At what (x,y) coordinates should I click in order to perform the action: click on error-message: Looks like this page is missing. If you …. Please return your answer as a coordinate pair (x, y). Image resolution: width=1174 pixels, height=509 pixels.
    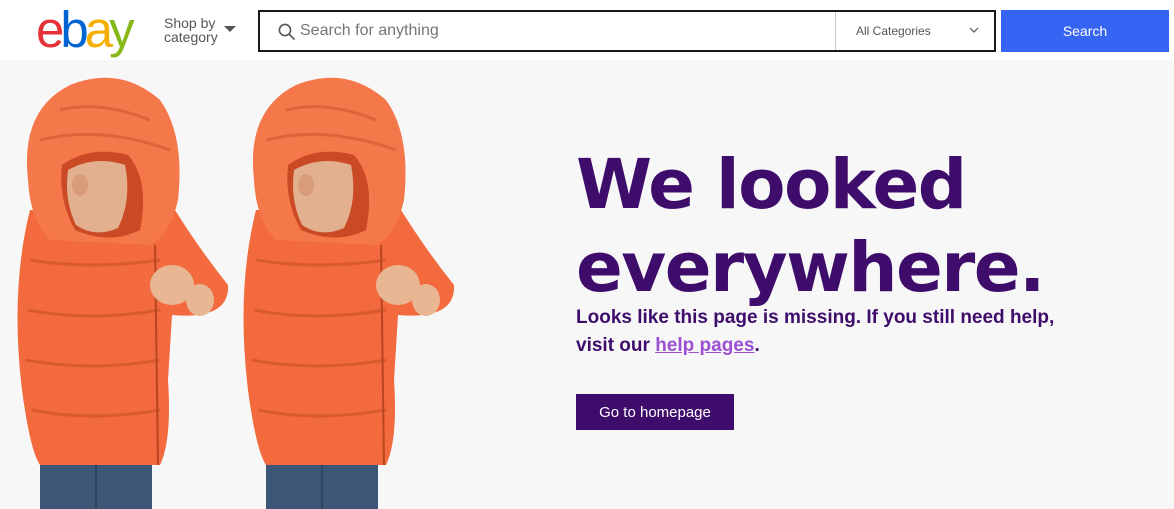
    Looking at the image, I should click on (836, 332).